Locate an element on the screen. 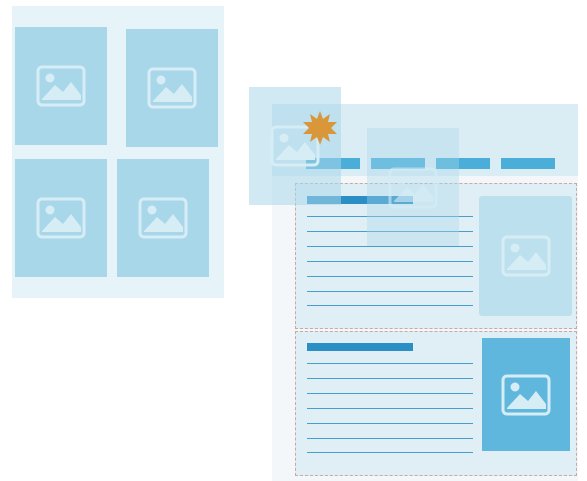 This screenshot has height=481, width=587. nav-item is located at coordinates (528, 163).